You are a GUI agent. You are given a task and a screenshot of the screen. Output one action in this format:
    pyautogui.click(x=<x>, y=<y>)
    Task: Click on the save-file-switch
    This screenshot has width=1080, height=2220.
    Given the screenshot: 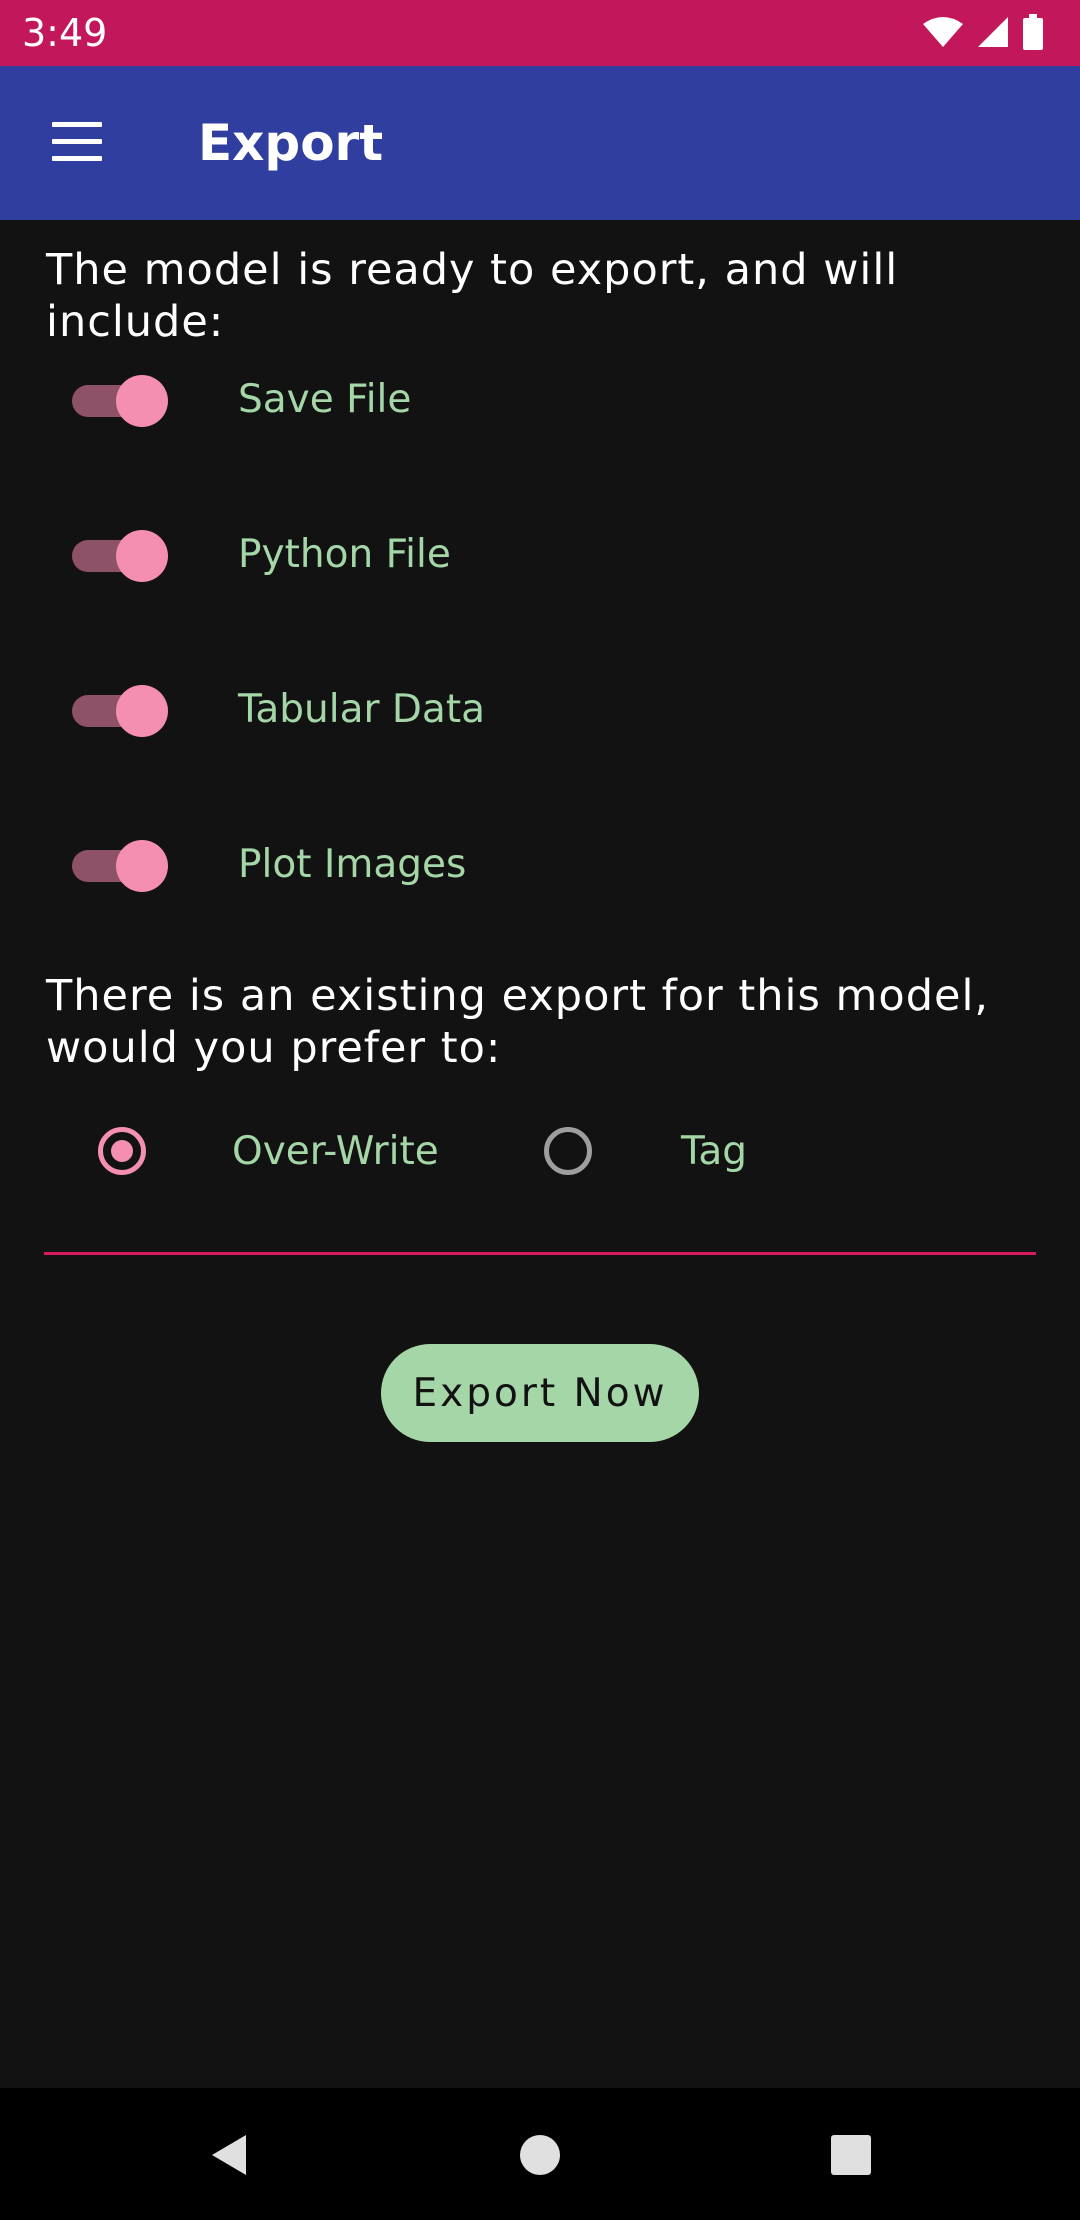 What is the action you would take?
    pyautogui.click(x=120, y=401)
    